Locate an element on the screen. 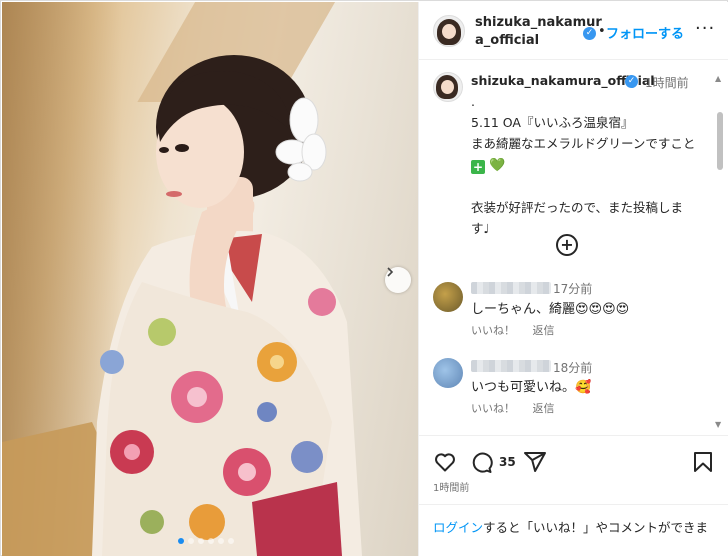 This screenshot has height=557, width=728. comment-item: 17分前 しーちゃん、綺麗😍😍😍😍 いいね！ 返信 is located at coordinates (569, 309).